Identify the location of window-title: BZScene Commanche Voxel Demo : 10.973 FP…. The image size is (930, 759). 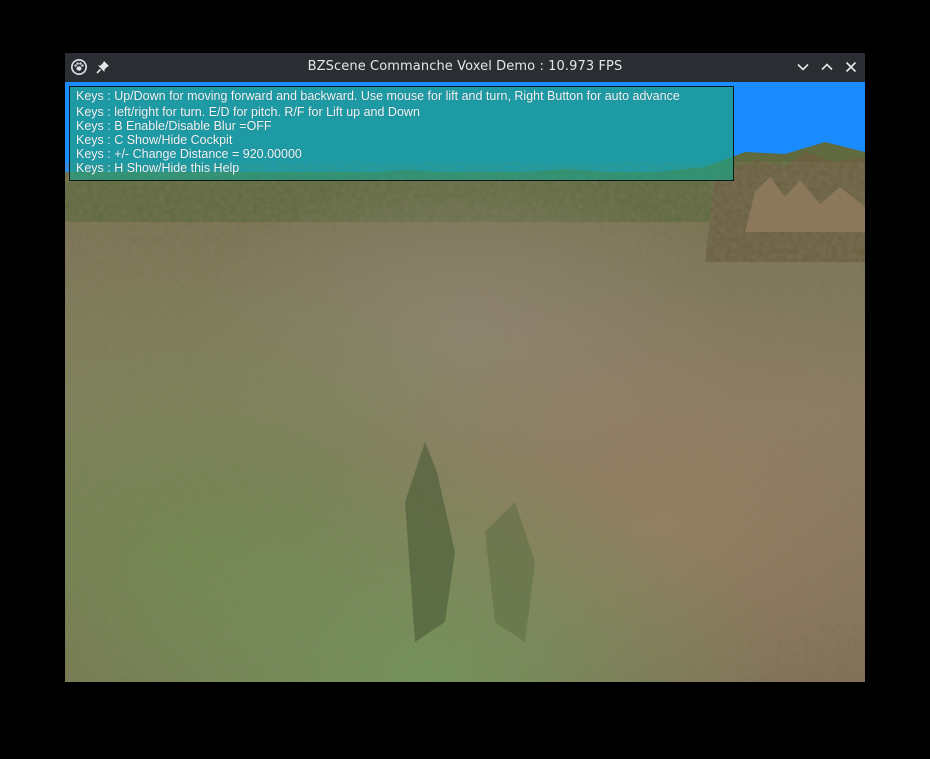
(465, 66).